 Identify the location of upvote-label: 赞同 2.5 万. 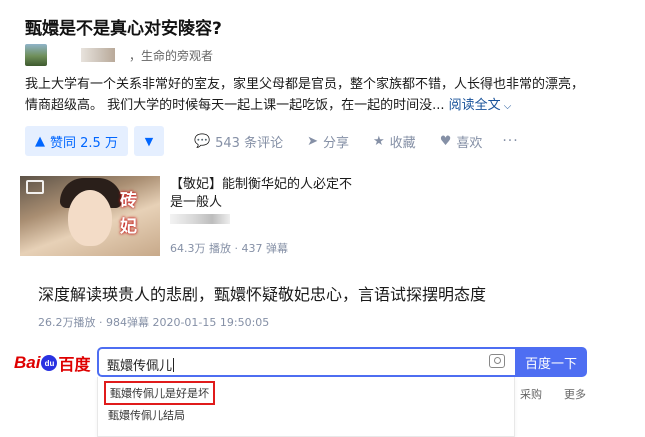
(84, 143).